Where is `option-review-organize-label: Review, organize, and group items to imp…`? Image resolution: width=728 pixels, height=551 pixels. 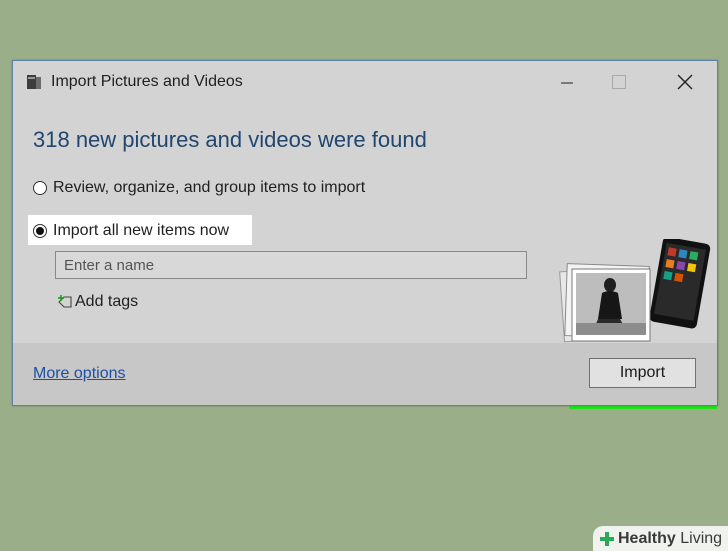
option-review-organize-label: Review, organize, and group items to imp… is located at coordinates (209, 187).